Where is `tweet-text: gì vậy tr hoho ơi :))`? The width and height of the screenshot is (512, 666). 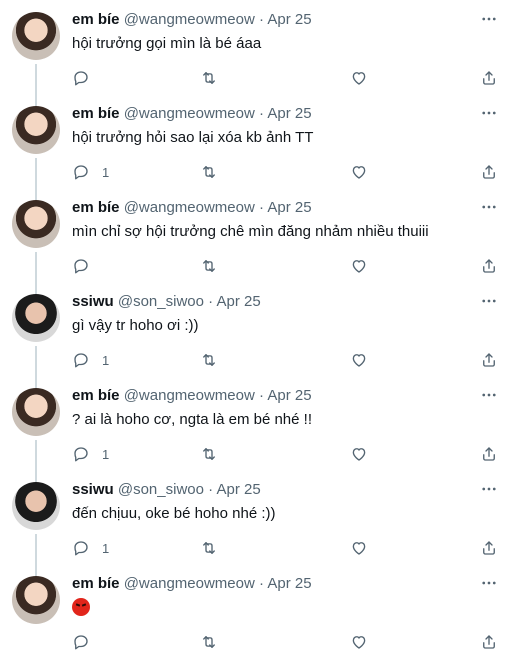
tweet-text: gì vậy tr hoho ơi :)) is located at coordinates (135, 325).